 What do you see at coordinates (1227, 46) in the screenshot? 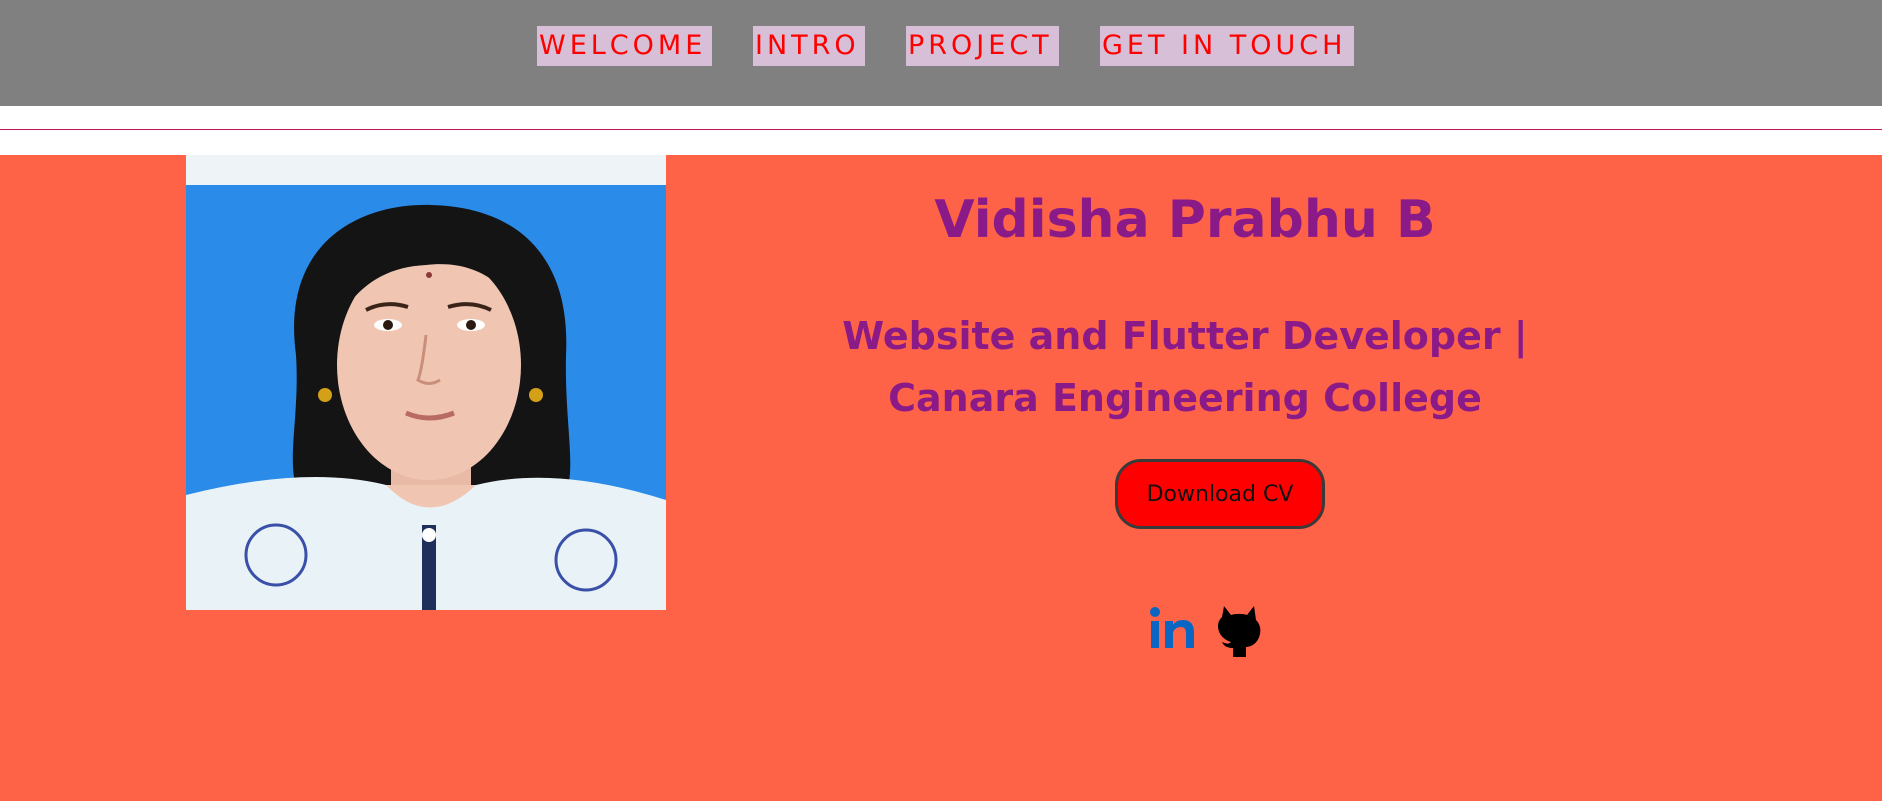
I see `nav-link-get-in-touch: GET IN TOUCH` at bounding box center [1227, 46].